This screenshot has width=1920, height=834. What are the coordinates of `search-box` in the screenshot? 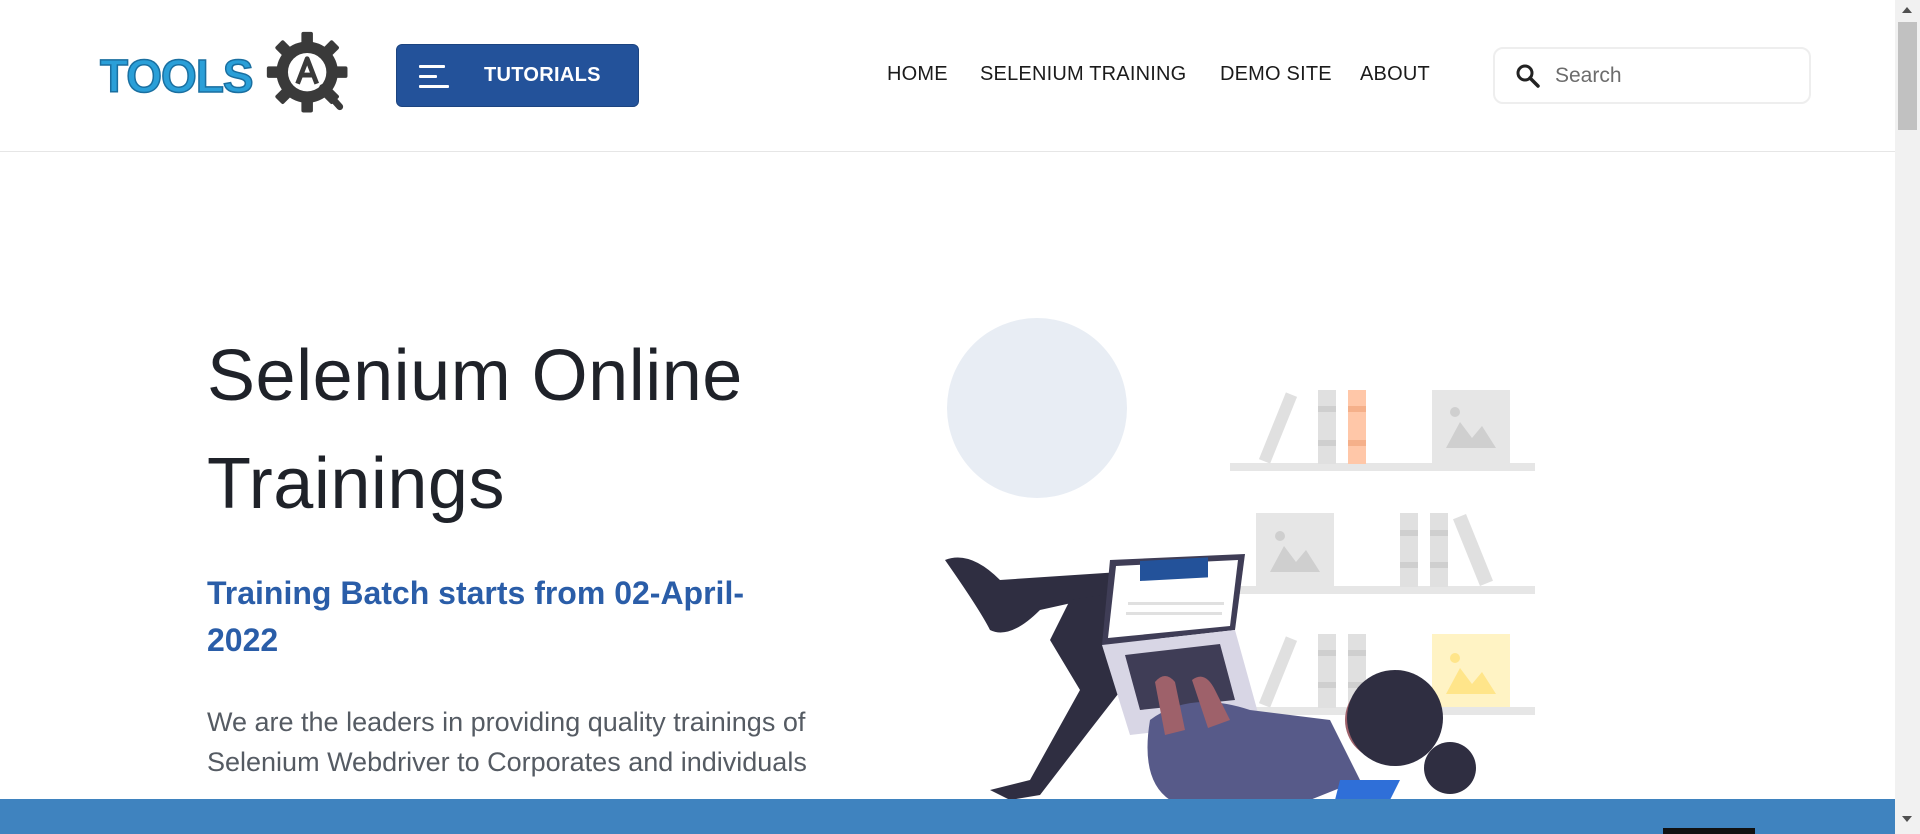 It's located at (1652, 75).